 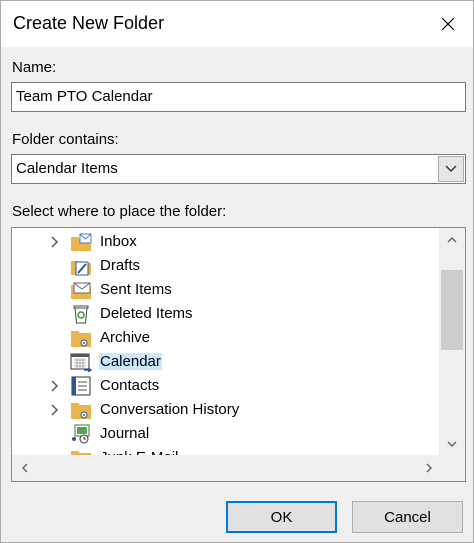 I want to click on tree-item-contacts: Contacts, so click(x=226, y=386).